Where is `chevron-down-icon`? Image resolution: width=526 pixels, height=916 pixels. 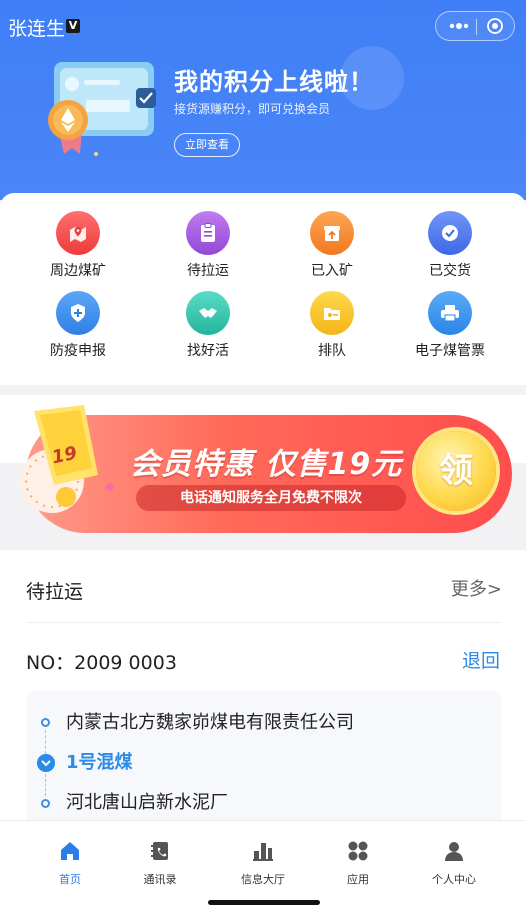
chevron-down-icon is located at coordinates (46, 763).